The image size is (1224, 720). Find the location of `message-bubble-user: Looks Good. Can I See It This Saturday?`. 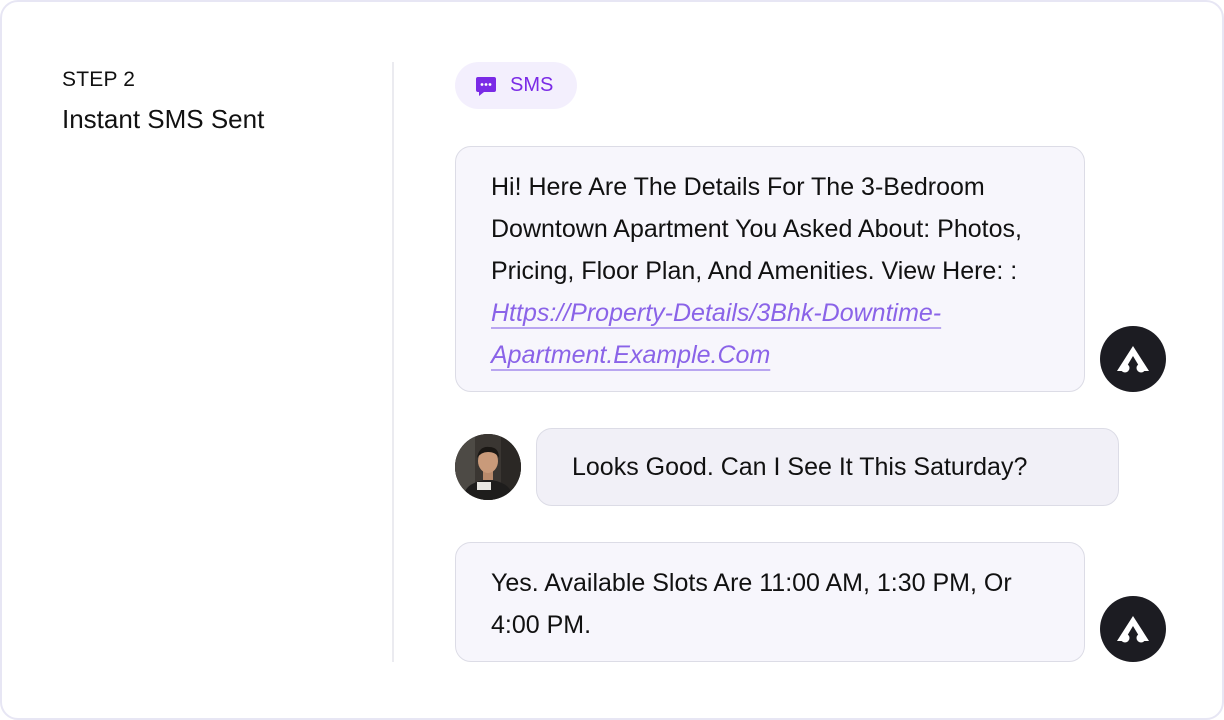

message-bubble-user: Looks Good. Can I See It This Saturday? is located at coordinates (827, 467).